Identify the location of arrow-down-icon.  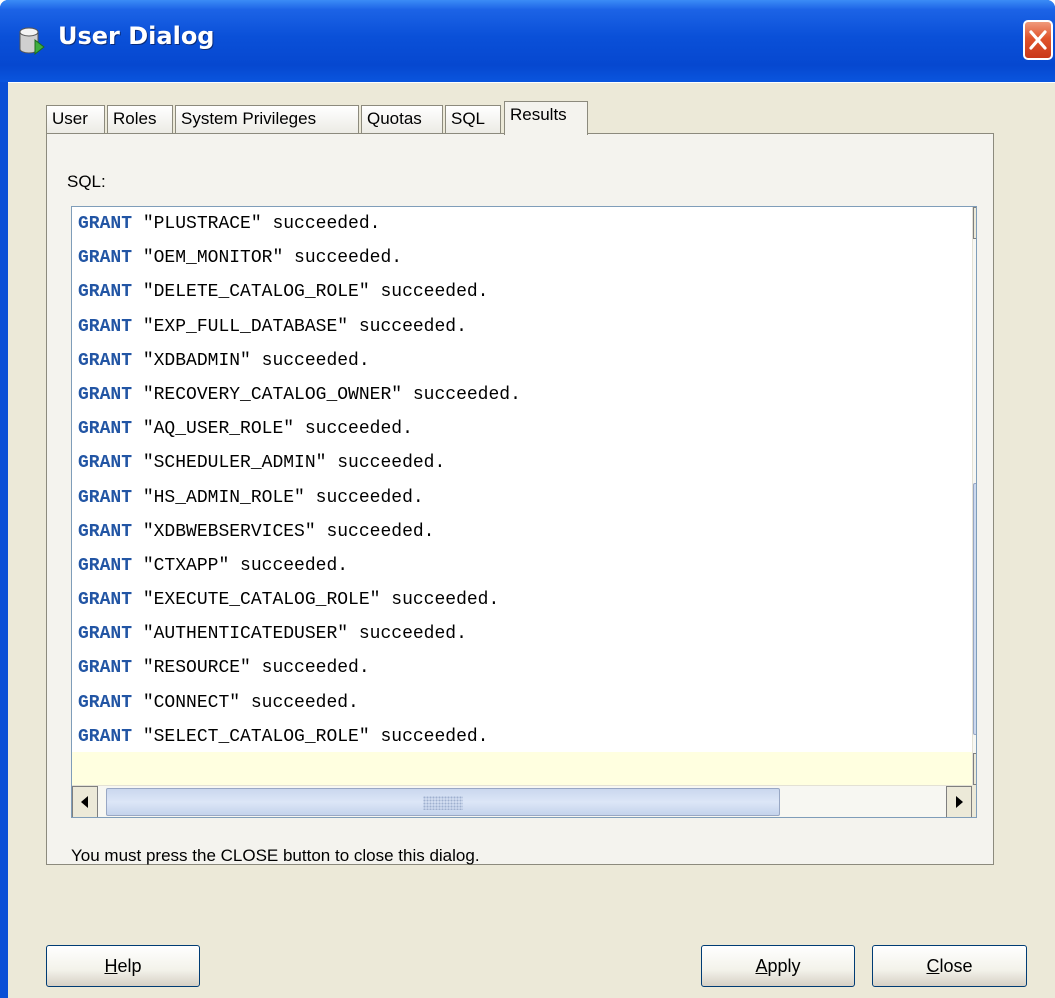
(975, 769).